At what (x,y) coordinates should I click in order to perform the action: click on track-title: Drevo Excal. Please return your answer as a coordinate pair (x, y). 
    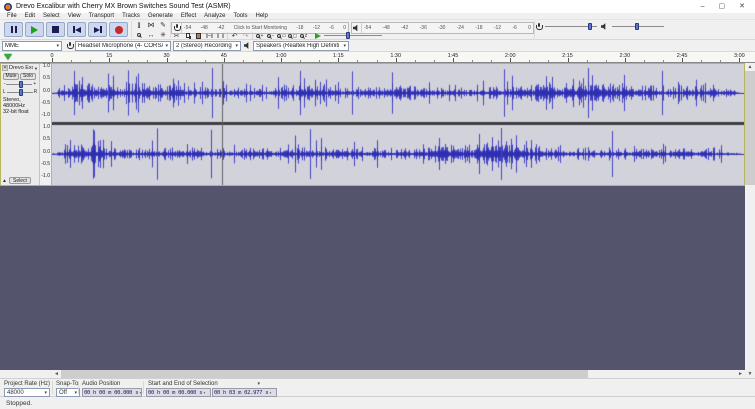
    Looking at the image, I should click on (21, 68).